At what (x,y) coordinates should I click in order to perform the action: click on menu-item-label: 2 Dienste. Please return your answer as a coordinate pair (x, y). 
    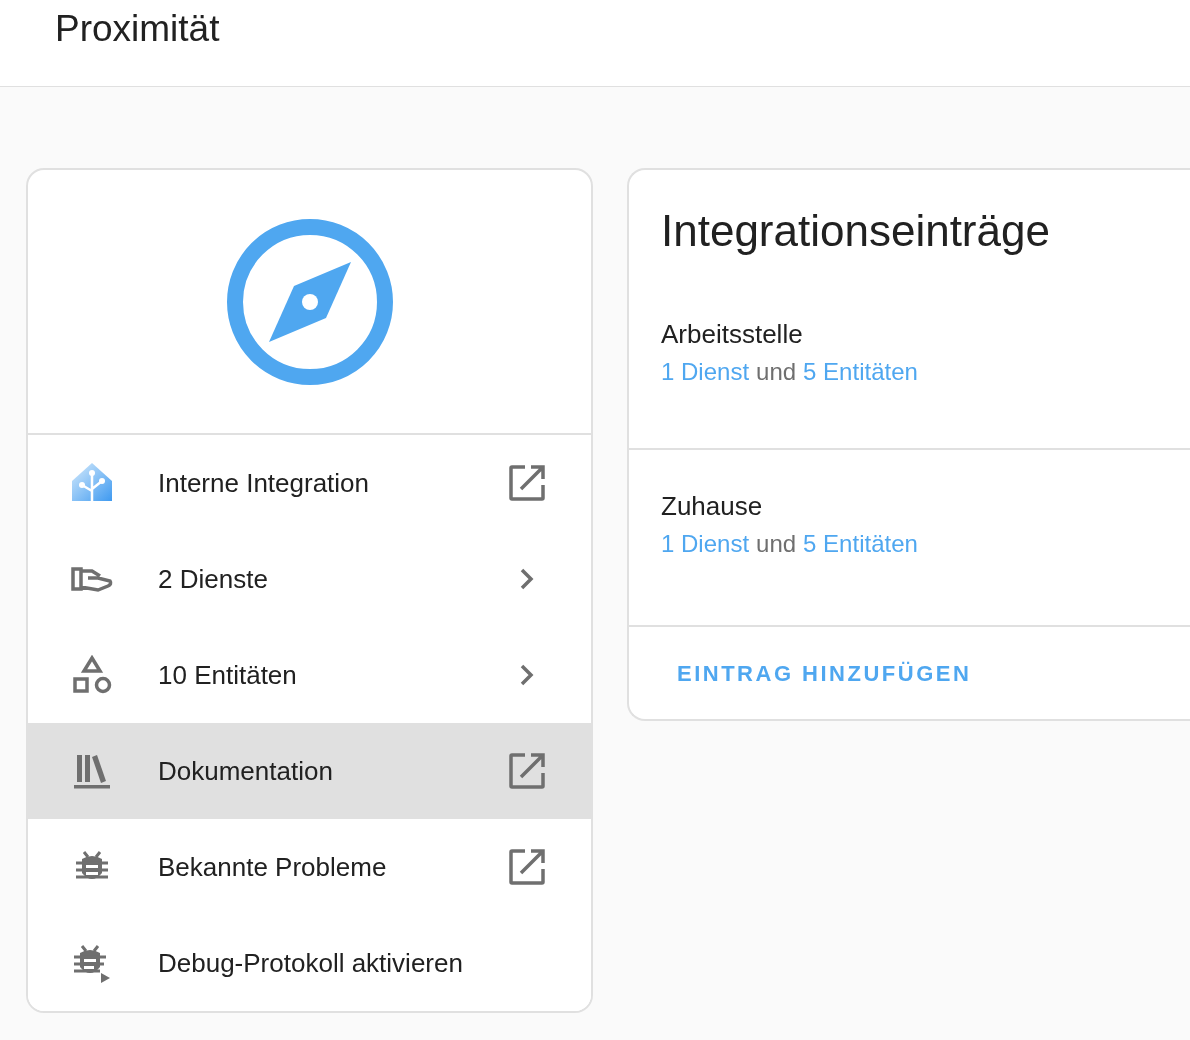
    Looking at the image, I should click on (213, 579).